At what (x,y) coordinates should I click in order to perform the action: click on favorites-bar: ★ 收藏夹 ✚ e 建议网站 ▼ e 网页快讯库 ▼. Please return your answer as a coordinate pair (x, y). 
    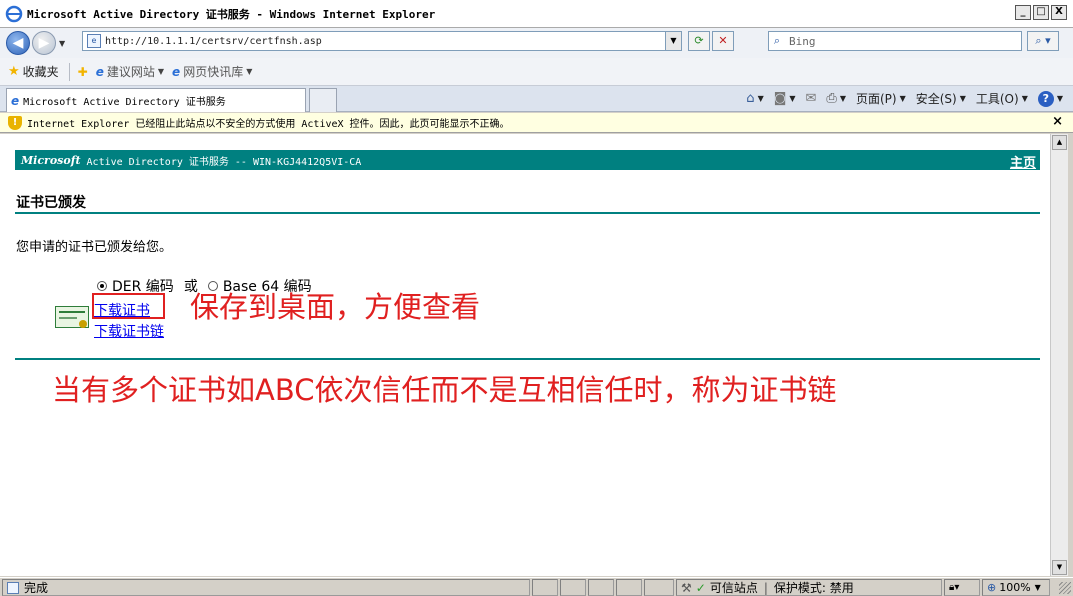
    Looking at the image, I should click on (536, 72).